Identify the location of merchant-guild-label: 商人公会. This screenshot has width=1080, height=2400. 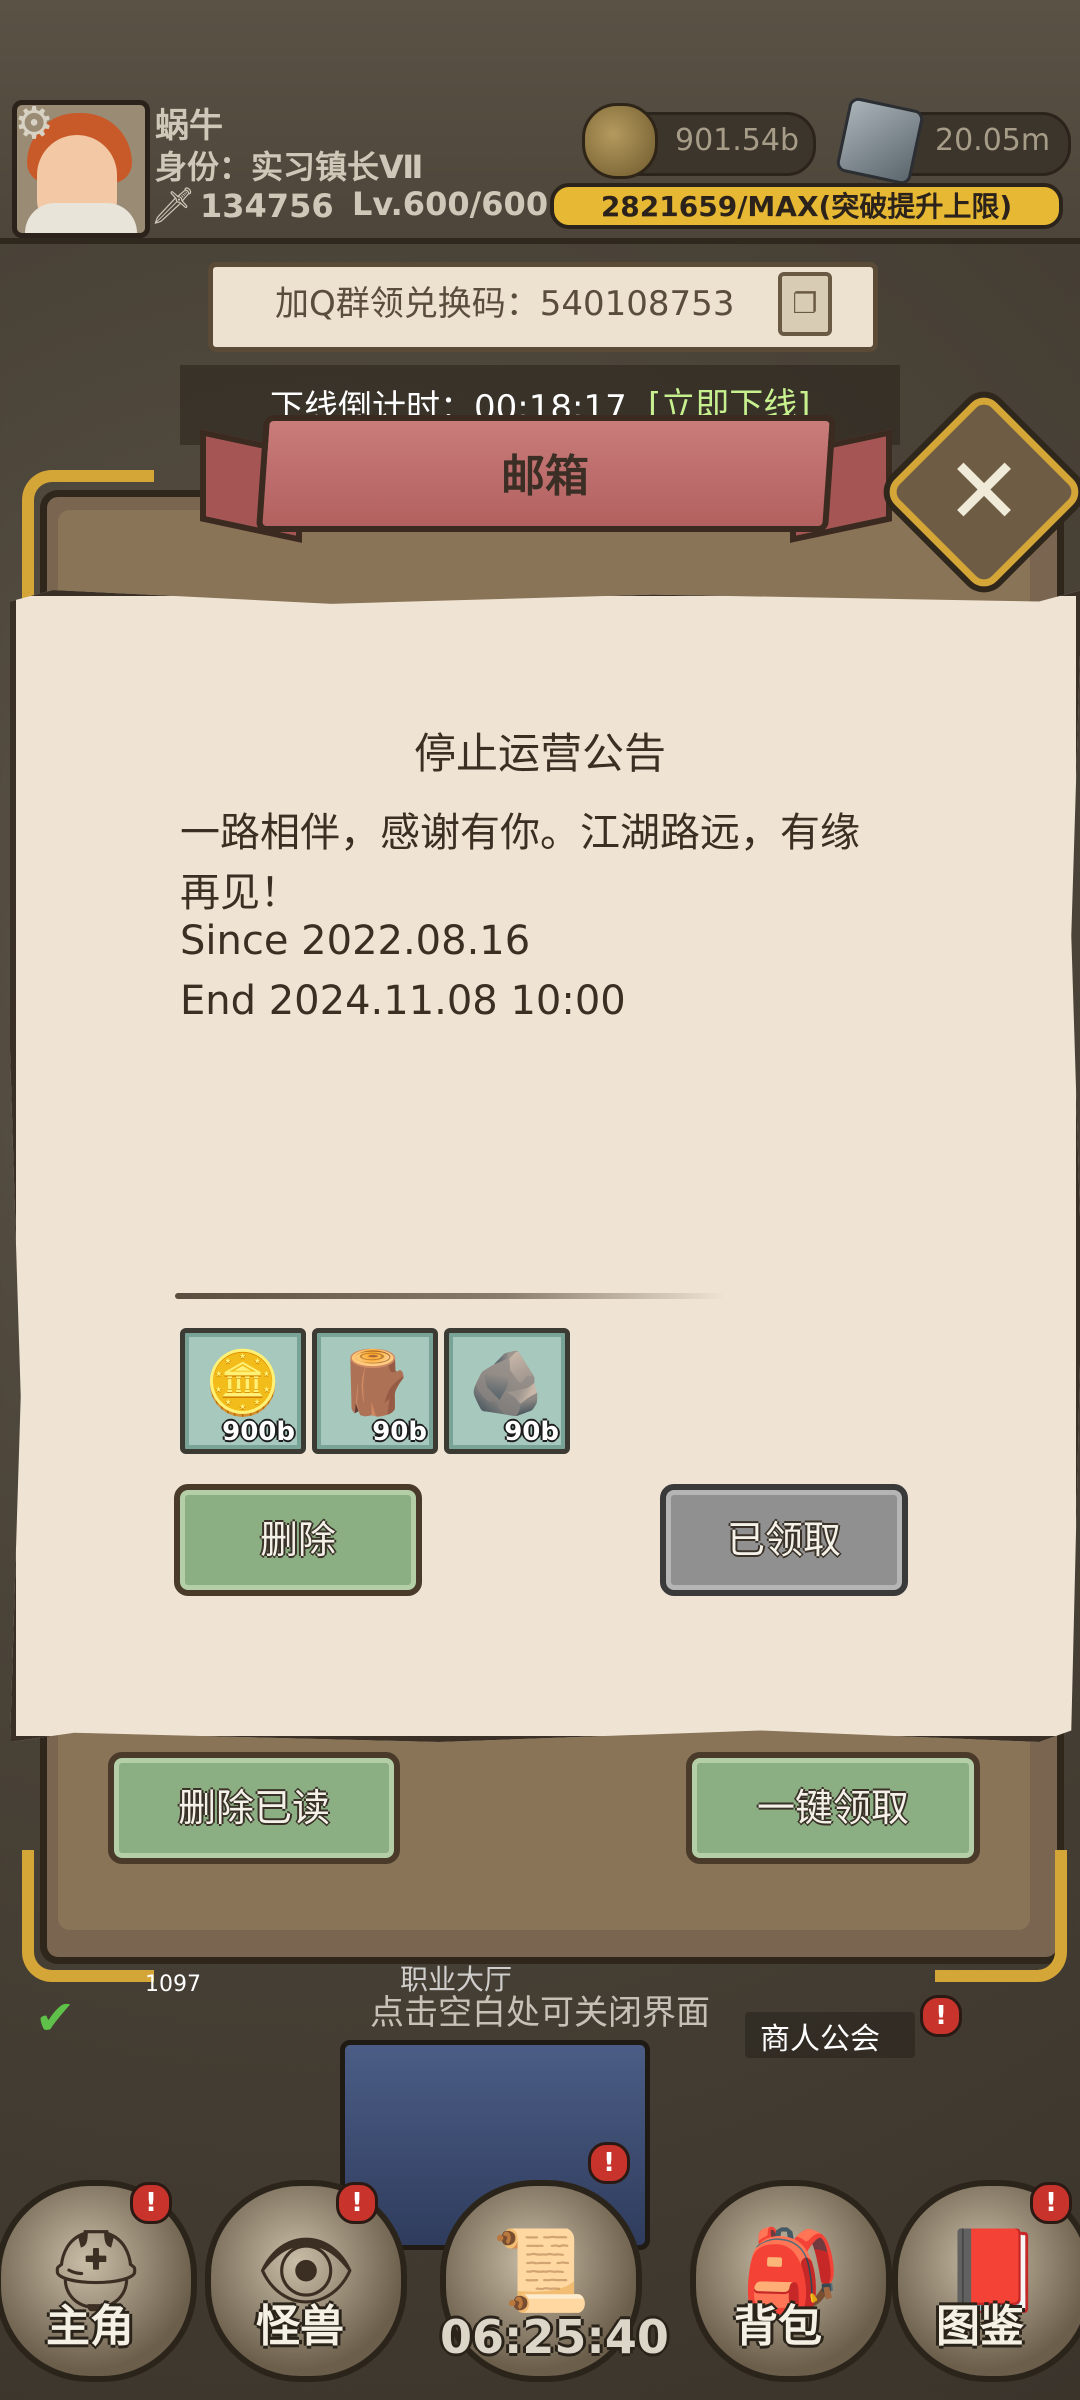
(820, 2036).